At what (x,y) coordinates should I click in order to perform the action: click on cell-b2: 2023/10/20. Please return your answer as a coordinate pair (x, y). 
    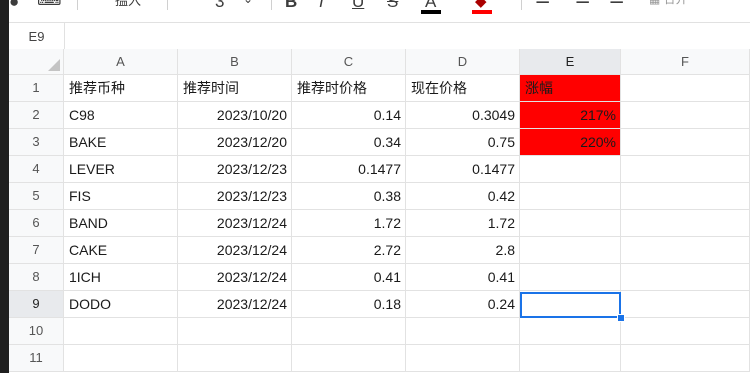
    Looking at the image, I should click on (235, 115).